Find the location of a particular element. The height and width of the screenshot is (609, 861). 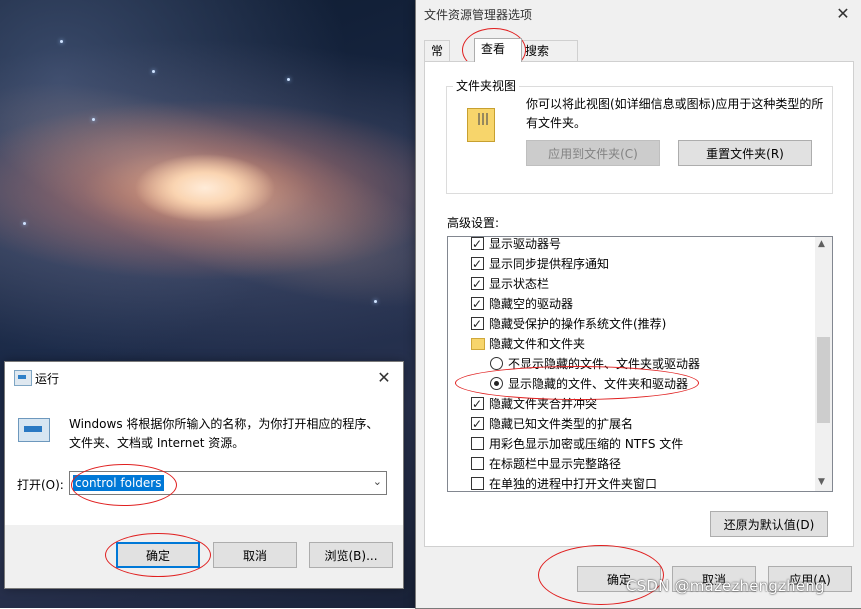

scroll-thumb is located at coordinates (823, 380).